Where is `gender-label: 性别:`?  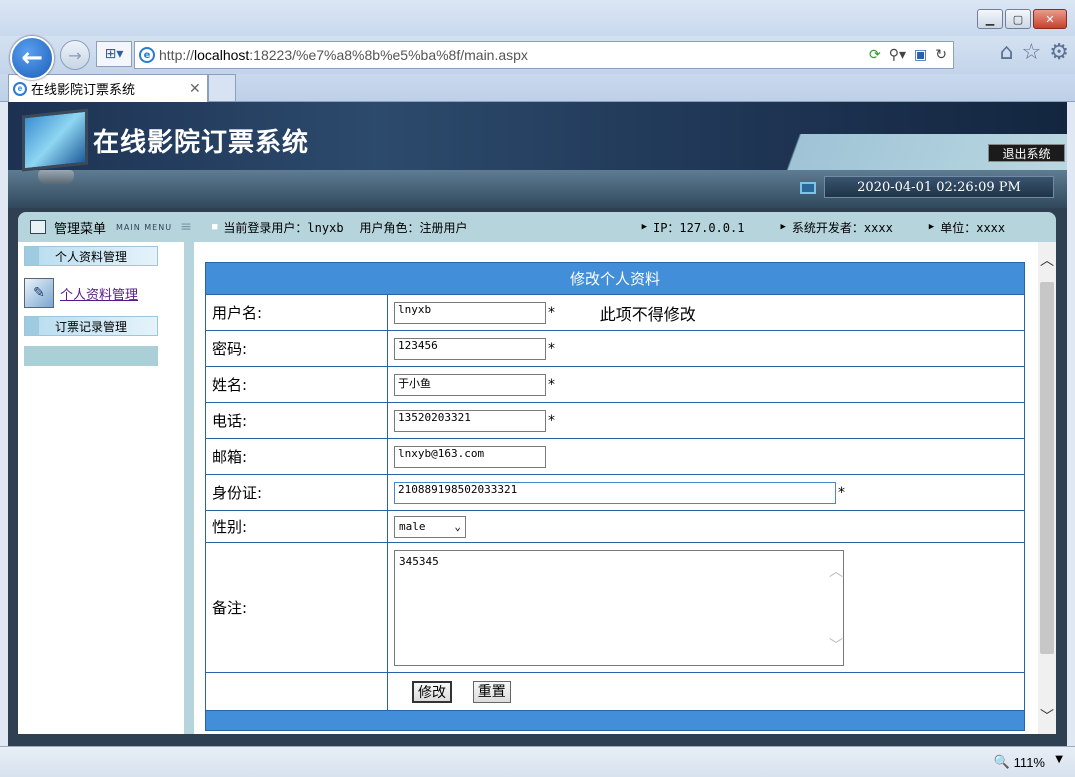
gender-label: 性别: is located at coordinates (296, 526).